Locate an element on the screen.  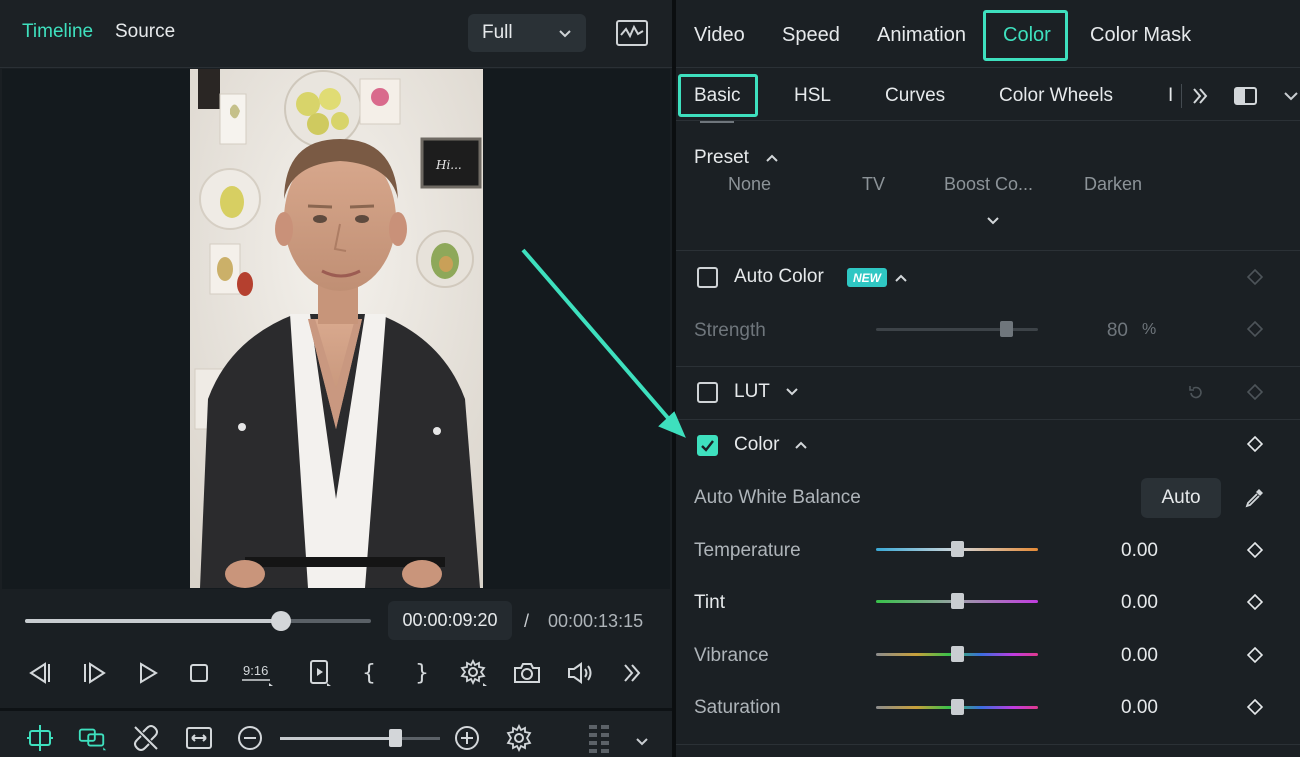
gear-icon is located at coordinates (519, 738).